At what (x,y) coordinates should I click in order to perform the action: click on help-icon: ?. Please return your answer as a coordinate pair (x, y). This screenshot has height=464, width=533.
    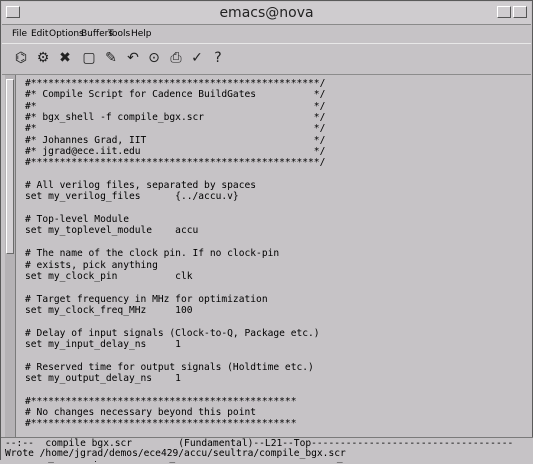
    Looking at the image, I should click on (218, 58).